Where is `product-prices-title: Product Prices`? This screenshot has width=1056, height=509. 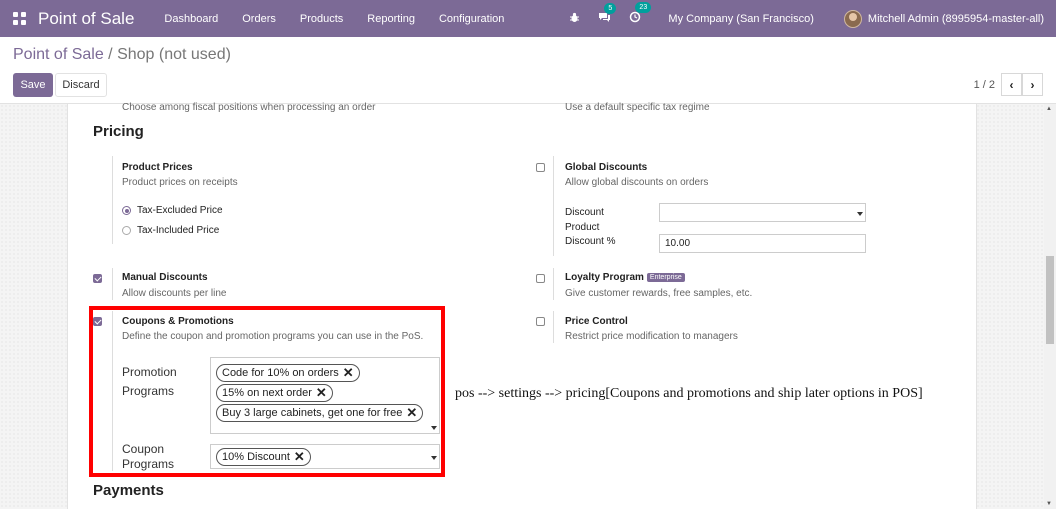 product-prices-title: Product Prices is located at coordinates (157, 167).